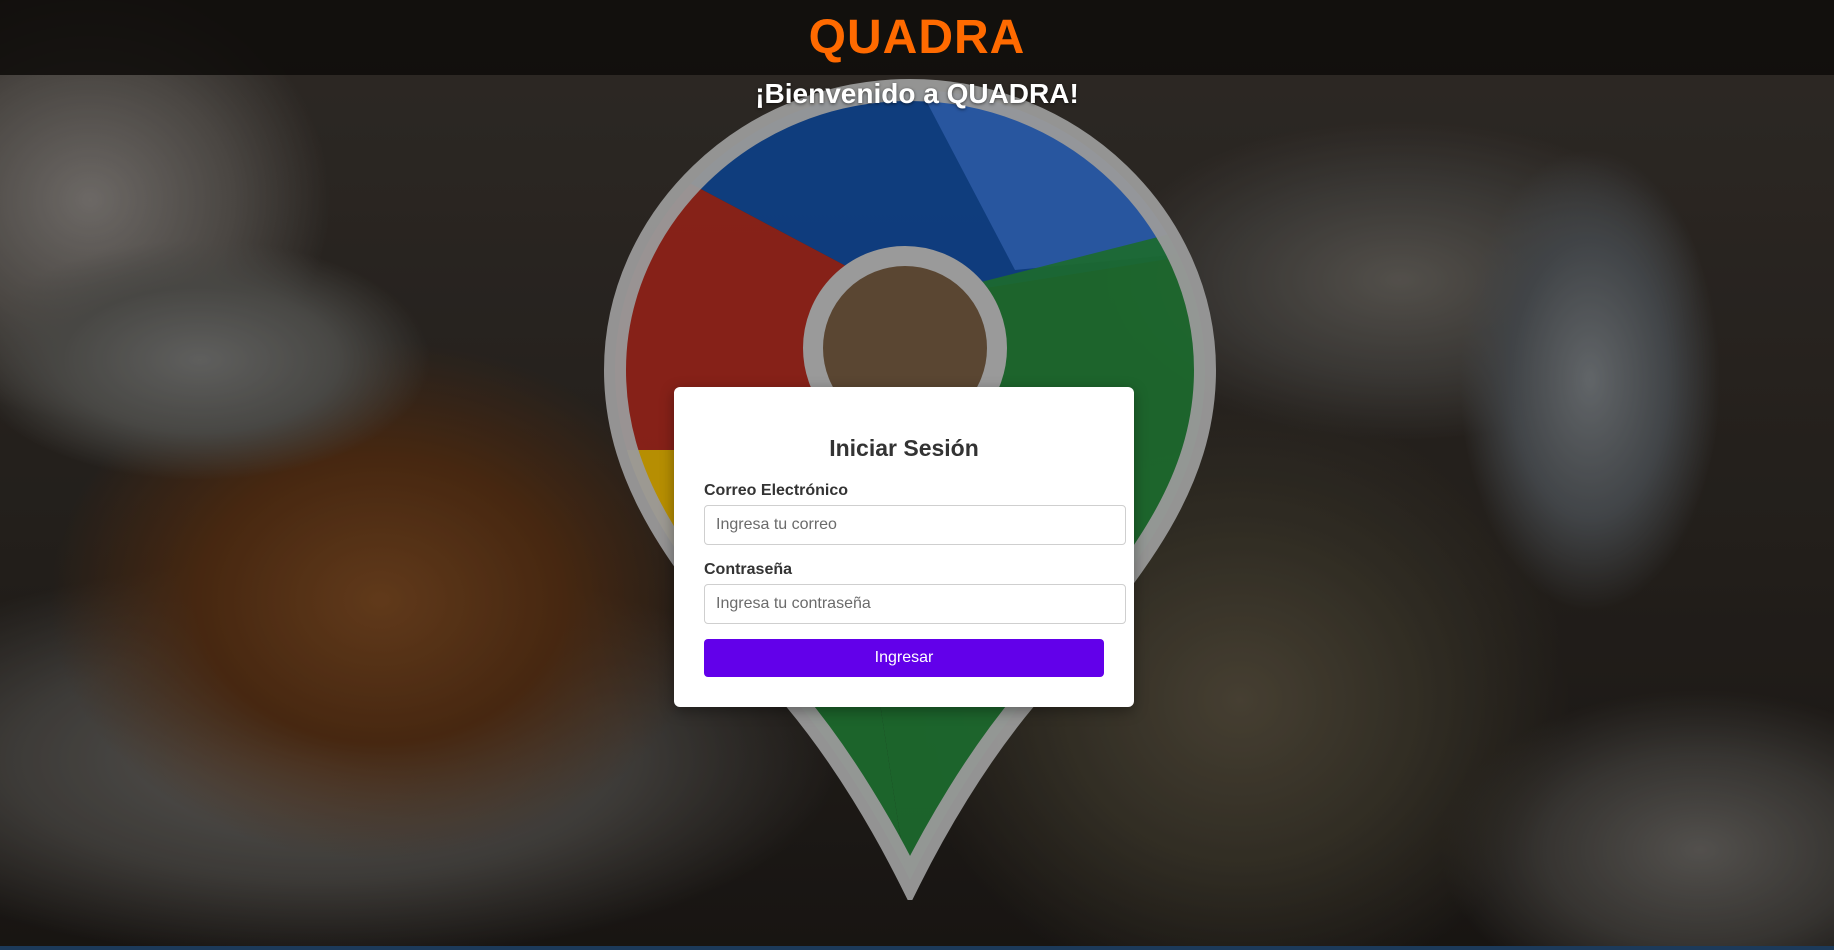  Describe the element at coordinates (776, 490) in the screenshot. I see `email-label: Correo Electrónico` at that location.